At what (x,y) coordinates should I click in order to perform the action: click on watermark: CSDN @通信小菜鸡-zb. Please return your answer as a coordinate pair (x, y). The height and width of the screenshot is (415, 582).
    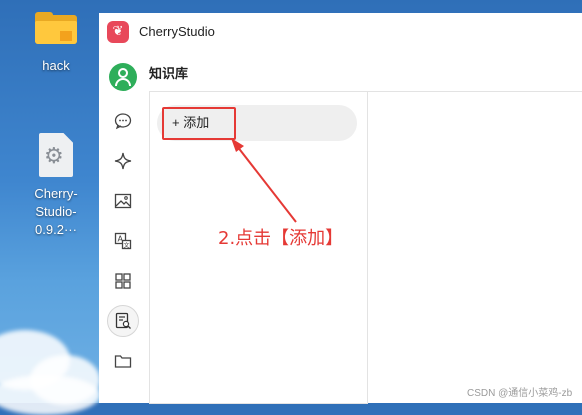
    Looking at the image, I should click on (520, 393).